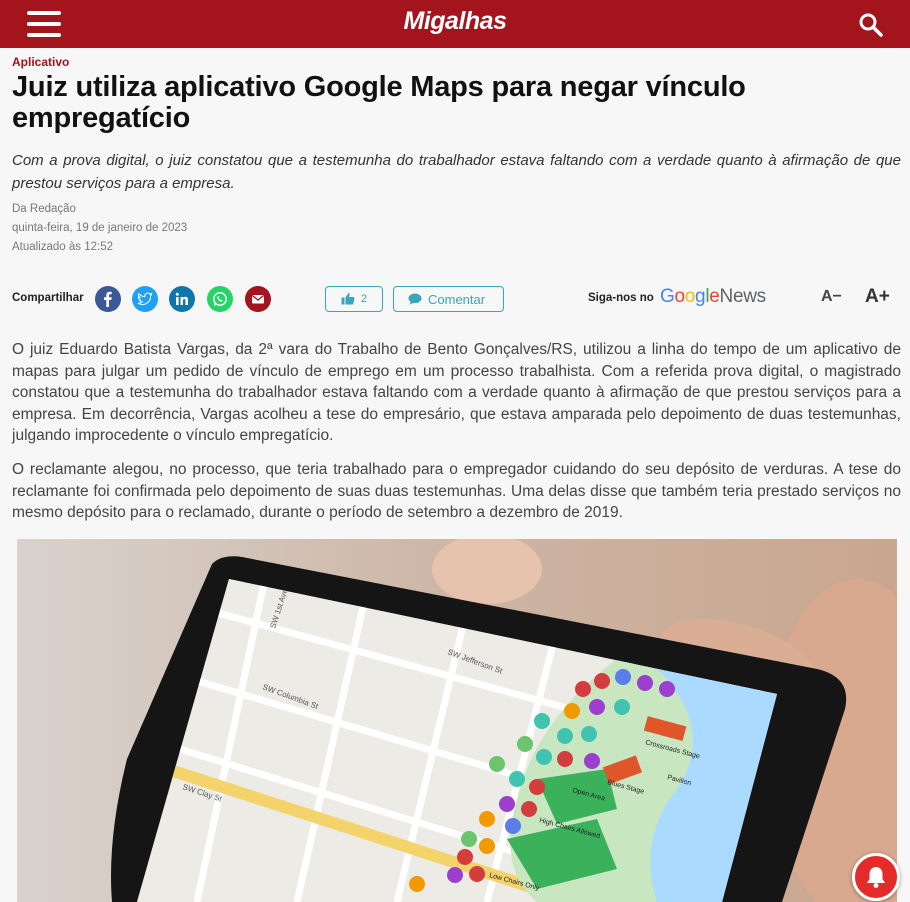 This screenshot has width=910, height=902. I want to click on share-label: Compartilhar, so click(48, 298).